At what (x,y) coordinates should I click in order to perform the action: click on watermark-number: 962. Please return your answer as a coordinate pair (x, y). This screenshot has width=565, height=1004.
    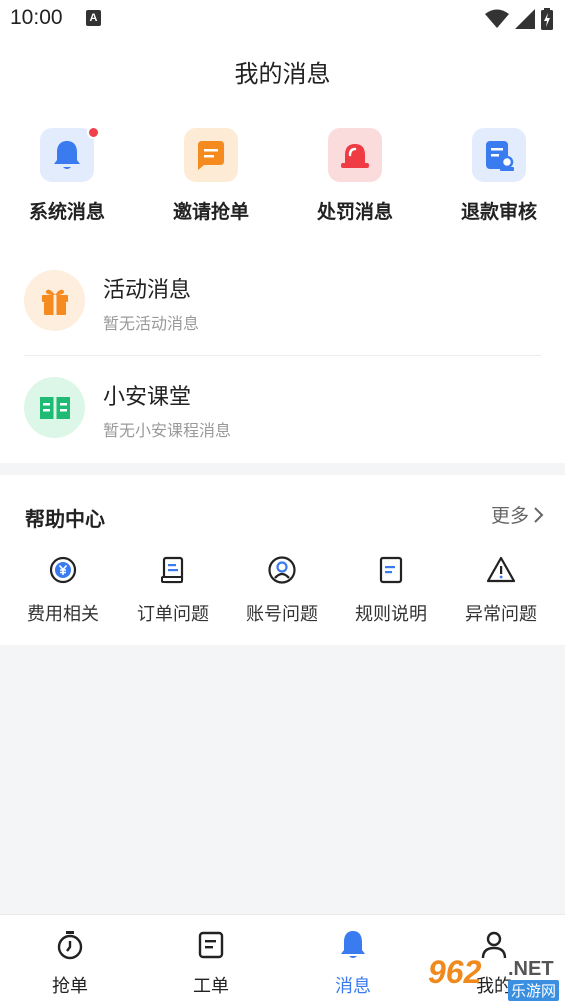
    Looking at the image, I should click on (455, 972).